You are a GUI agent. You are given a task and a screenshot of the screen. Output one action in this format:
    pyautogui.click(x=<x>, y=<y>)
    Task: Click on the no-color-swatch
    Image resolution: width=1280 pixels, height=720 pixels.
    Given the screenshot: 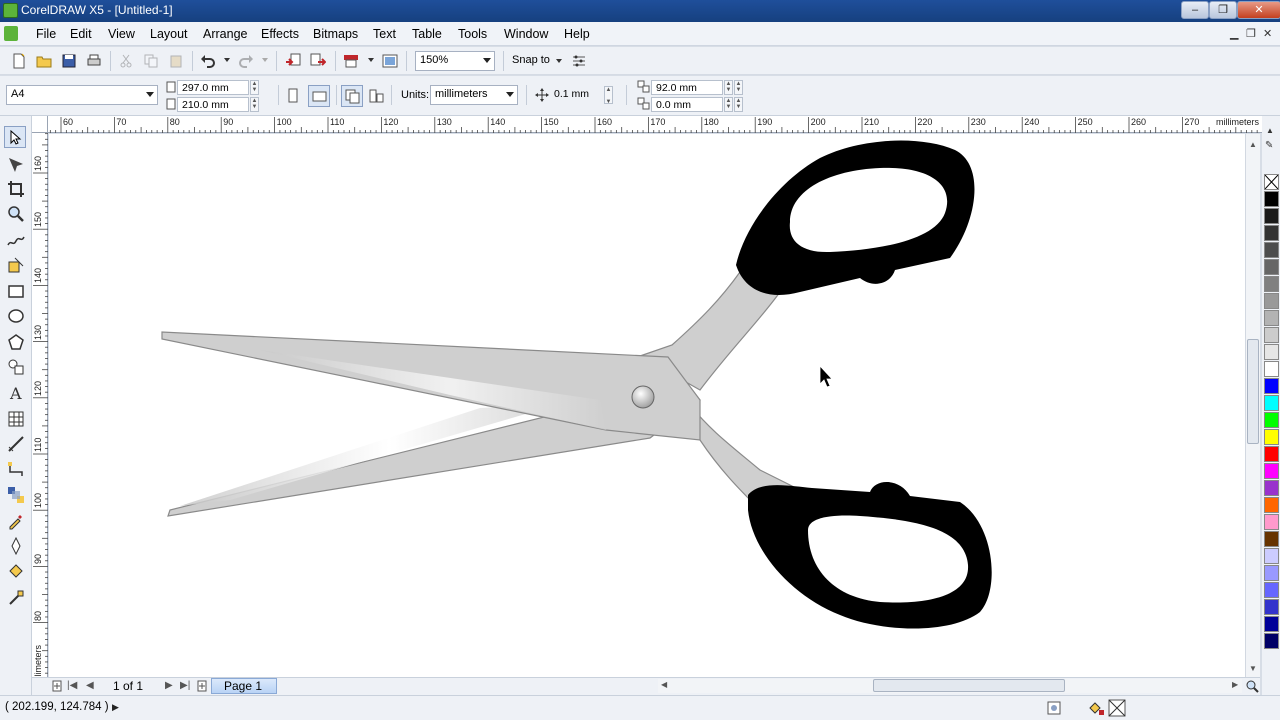 What is the action you would take?
    pyautogui.click(x=1271, y=182)
    